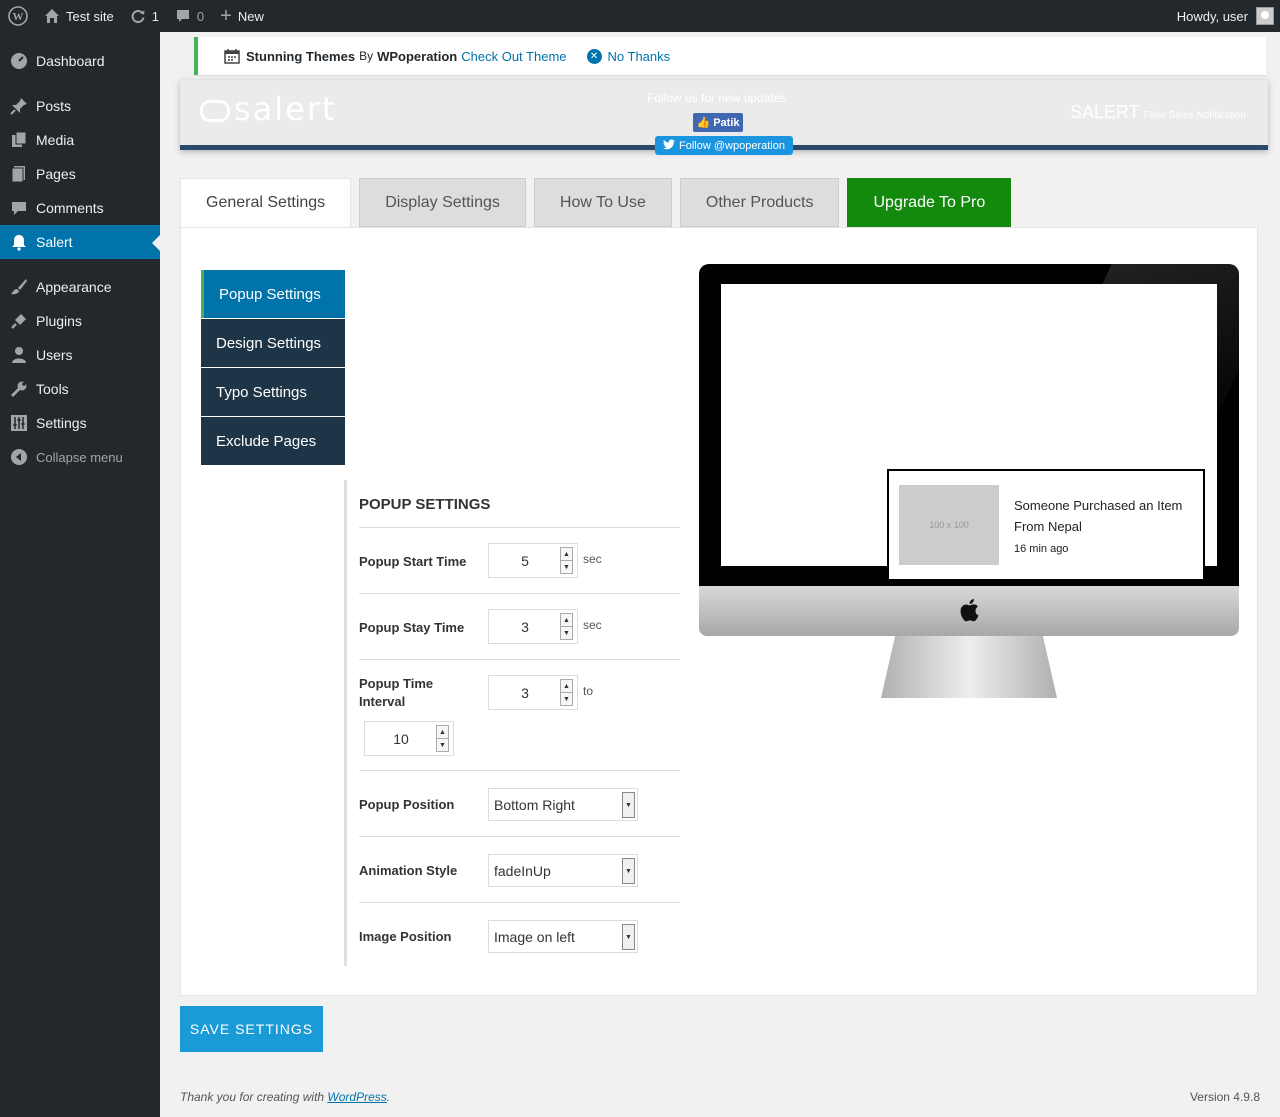  Describe the element at coordinates (366, 56) in the screenshot. I see `notice-by: By` at that location.